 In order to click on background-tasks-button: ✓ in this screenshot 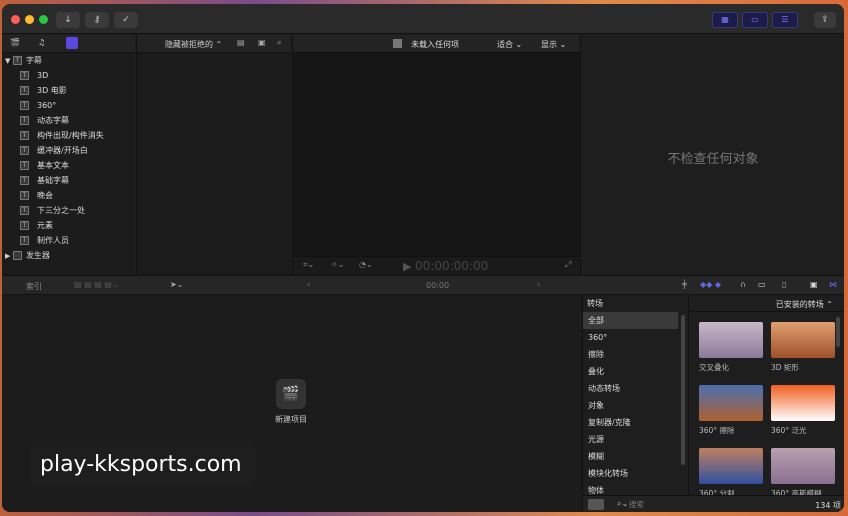, I will do `click(126, 20)`.